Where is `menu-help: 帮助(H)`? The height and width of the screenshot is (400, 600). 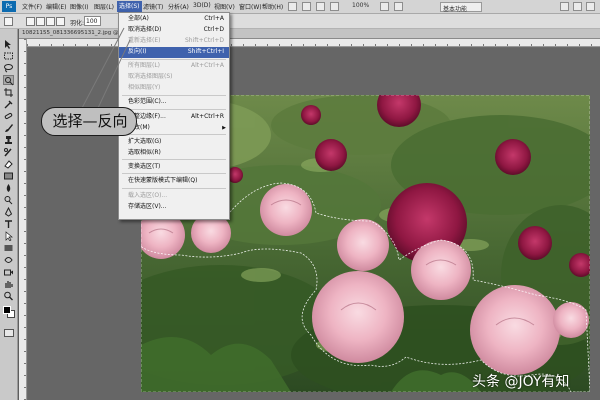 menu-help: 帮助(H) is located at coordinates (272, 6).